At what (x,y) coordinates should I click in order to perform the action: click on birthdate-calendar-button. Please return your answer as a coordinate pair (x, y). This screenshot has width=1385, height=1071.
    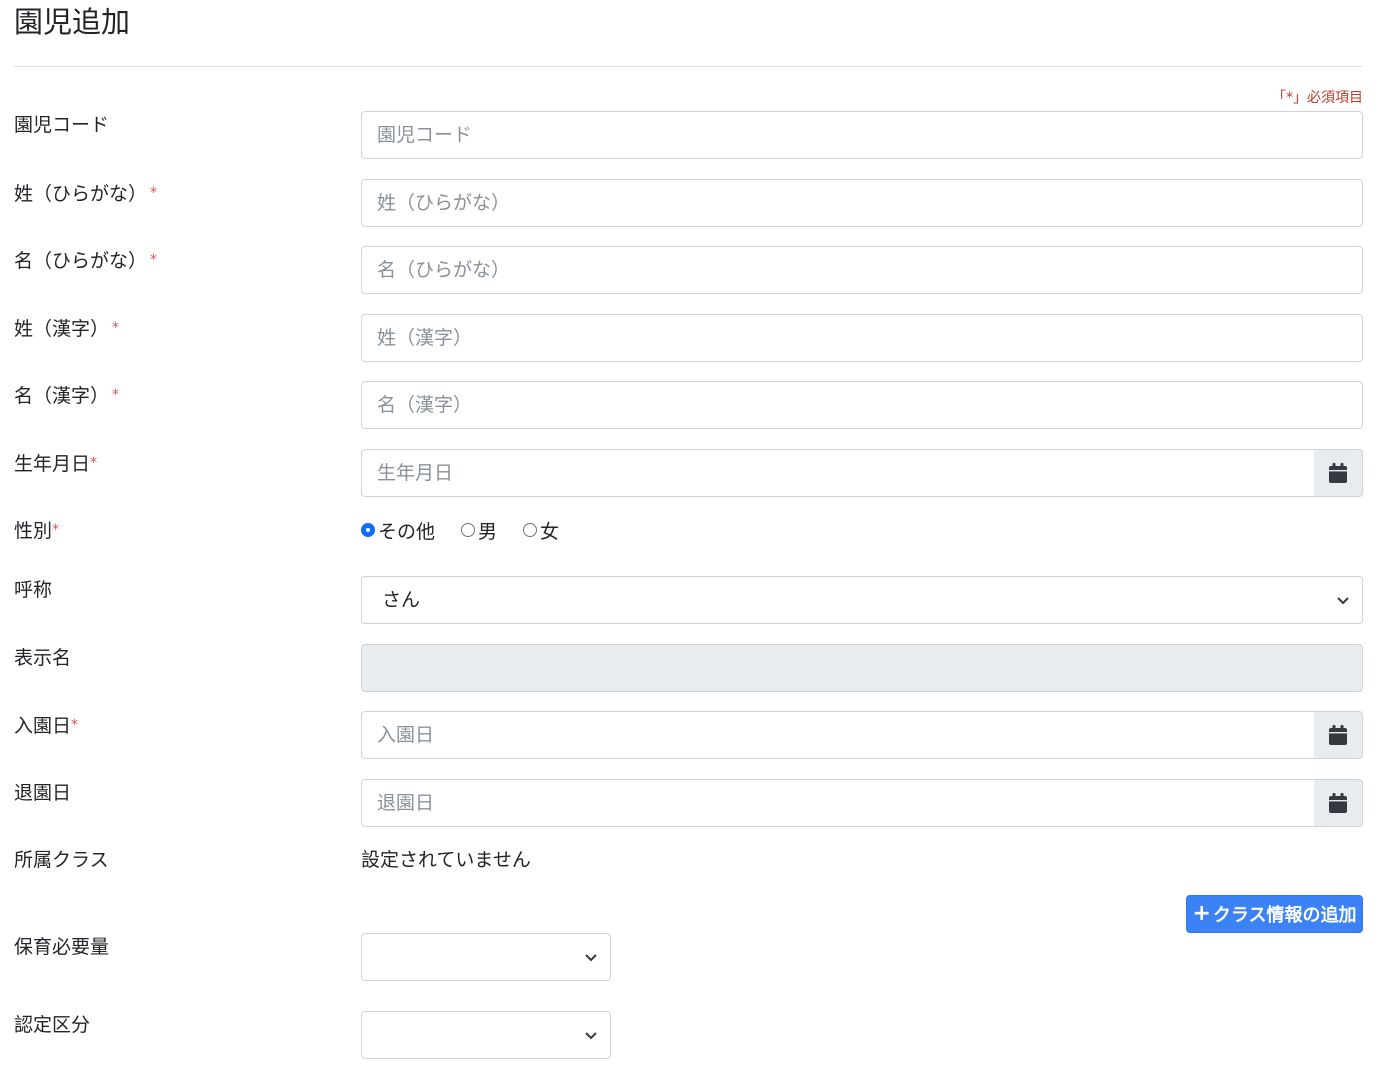
    Looking at the image, I should click on (1338, 473).